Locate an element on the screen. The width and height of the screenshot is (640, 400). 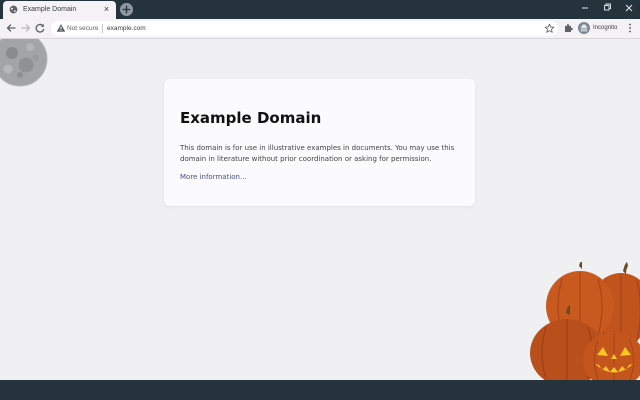
extensions-button is located at coordinates (568, 28).